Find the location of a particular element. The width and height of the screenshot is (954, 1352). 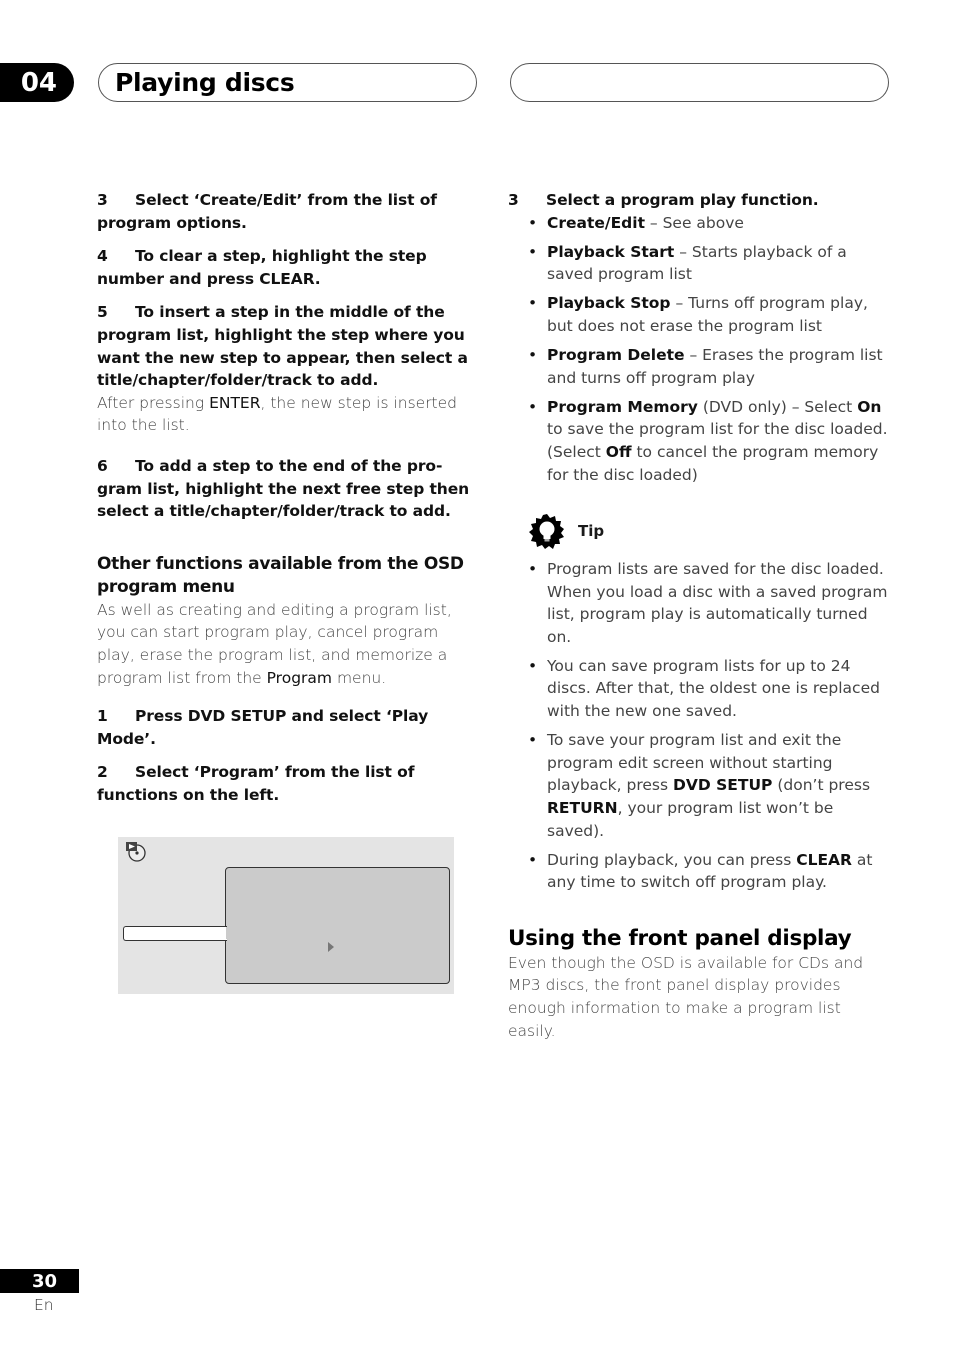

osd-content-panel is located at coordinates (337, 925).